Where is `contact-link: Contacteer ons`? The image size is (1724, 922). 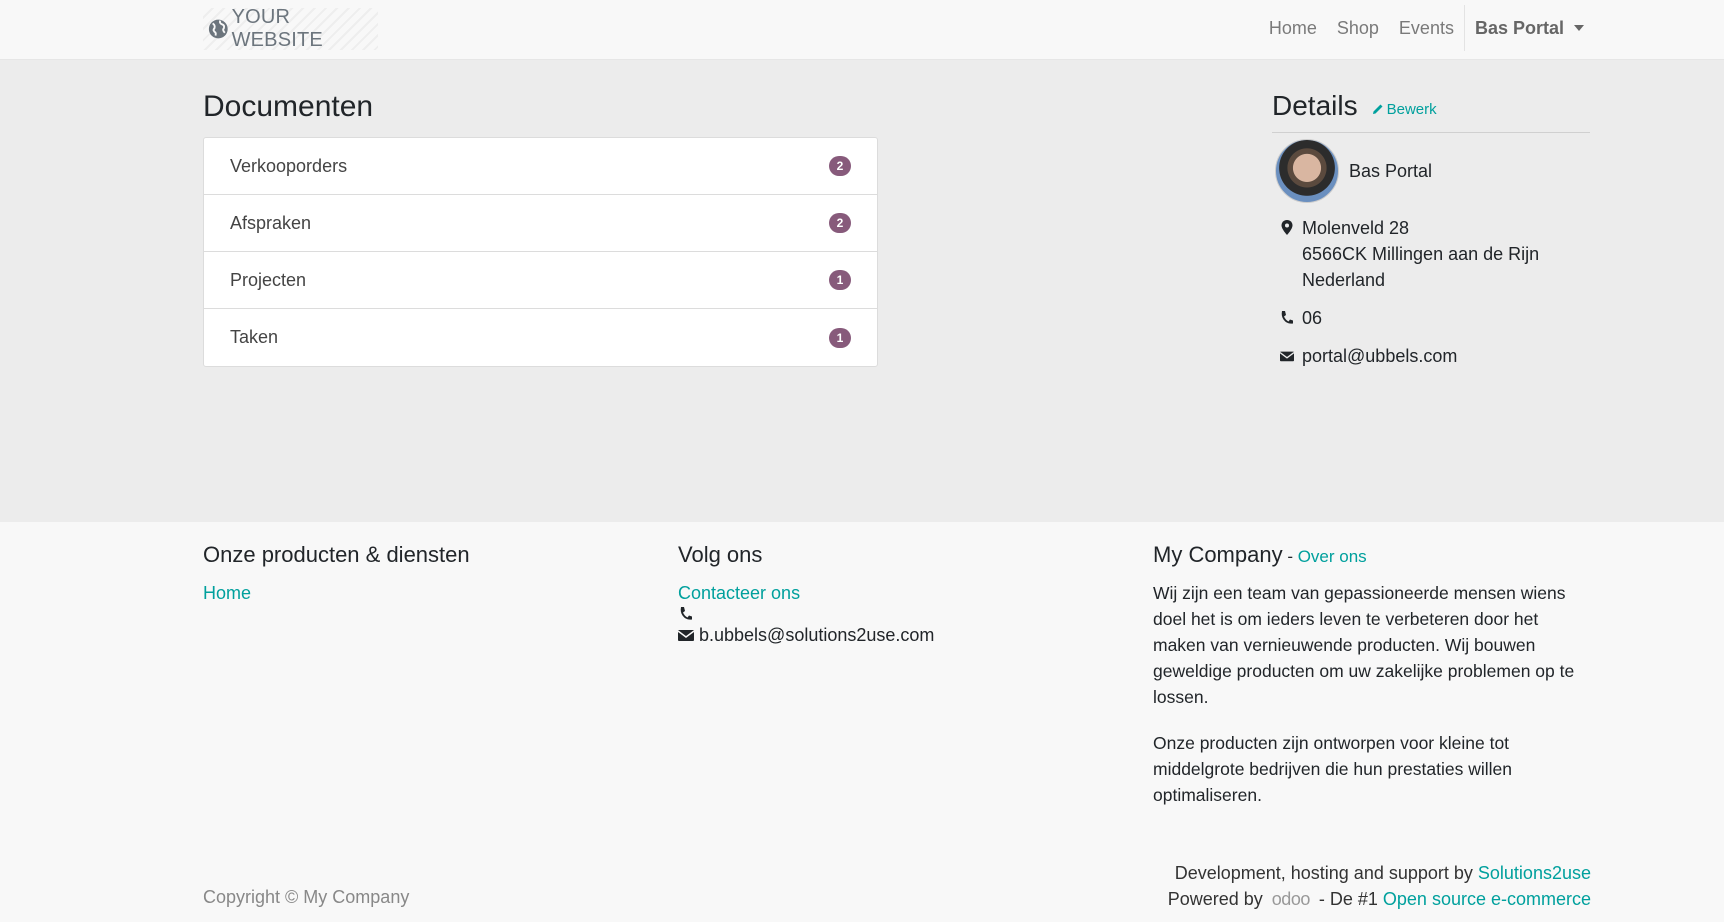 contact-link: Contacteer ons is located at coordinates (898, 593).